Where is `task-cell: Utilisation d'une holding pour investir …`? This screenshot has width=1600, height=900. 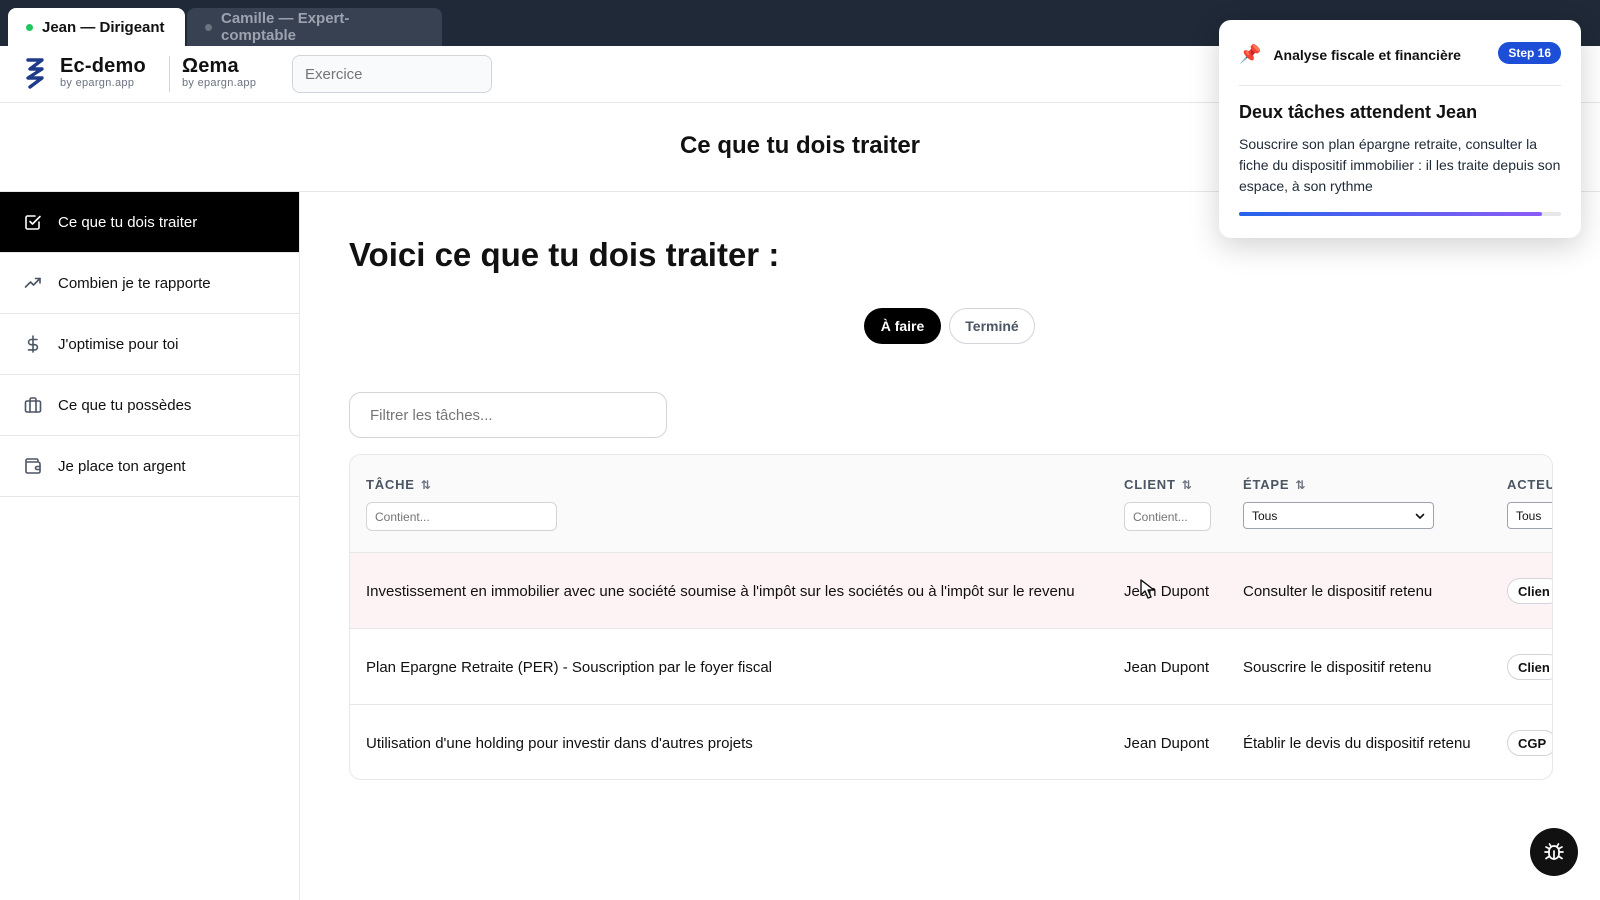
task-cell: Utilisation d'une holding pour investir … is located at coordinates (559, 743).